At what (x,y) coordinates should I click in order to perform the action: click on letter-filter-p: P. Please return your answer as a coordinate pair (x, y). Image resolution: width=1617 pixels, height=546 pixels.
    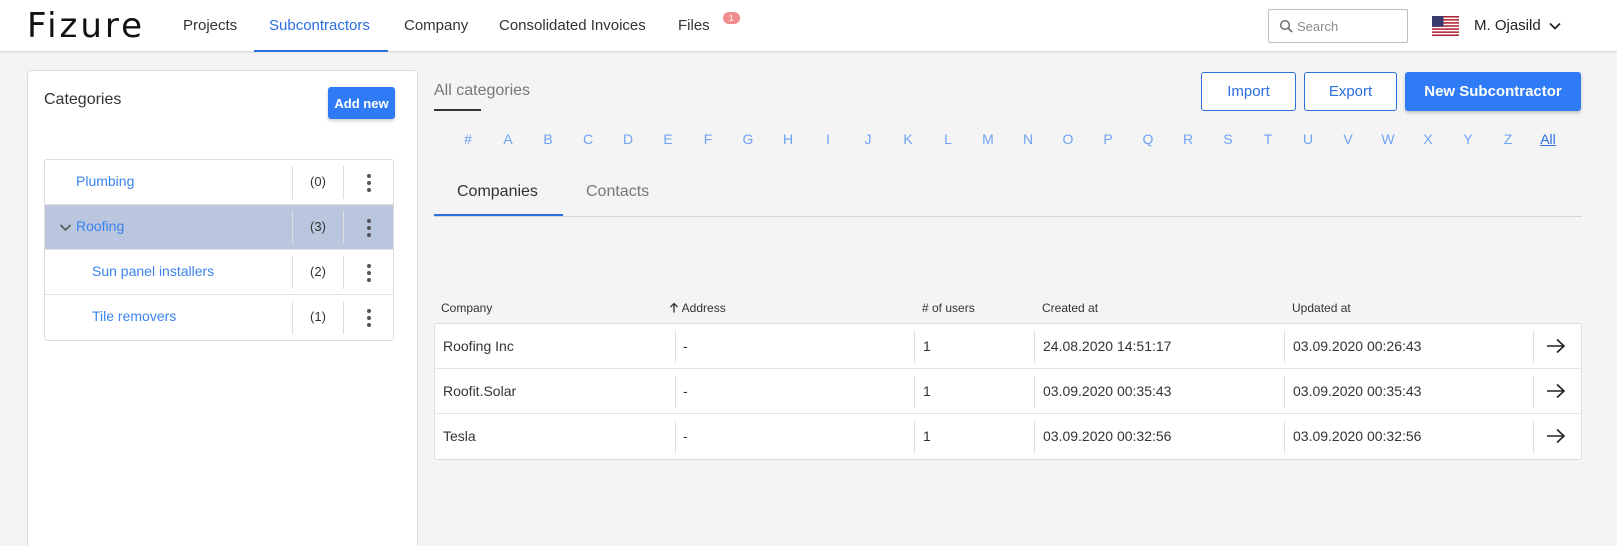
    Looking at the image, I should click on (1108, 139).